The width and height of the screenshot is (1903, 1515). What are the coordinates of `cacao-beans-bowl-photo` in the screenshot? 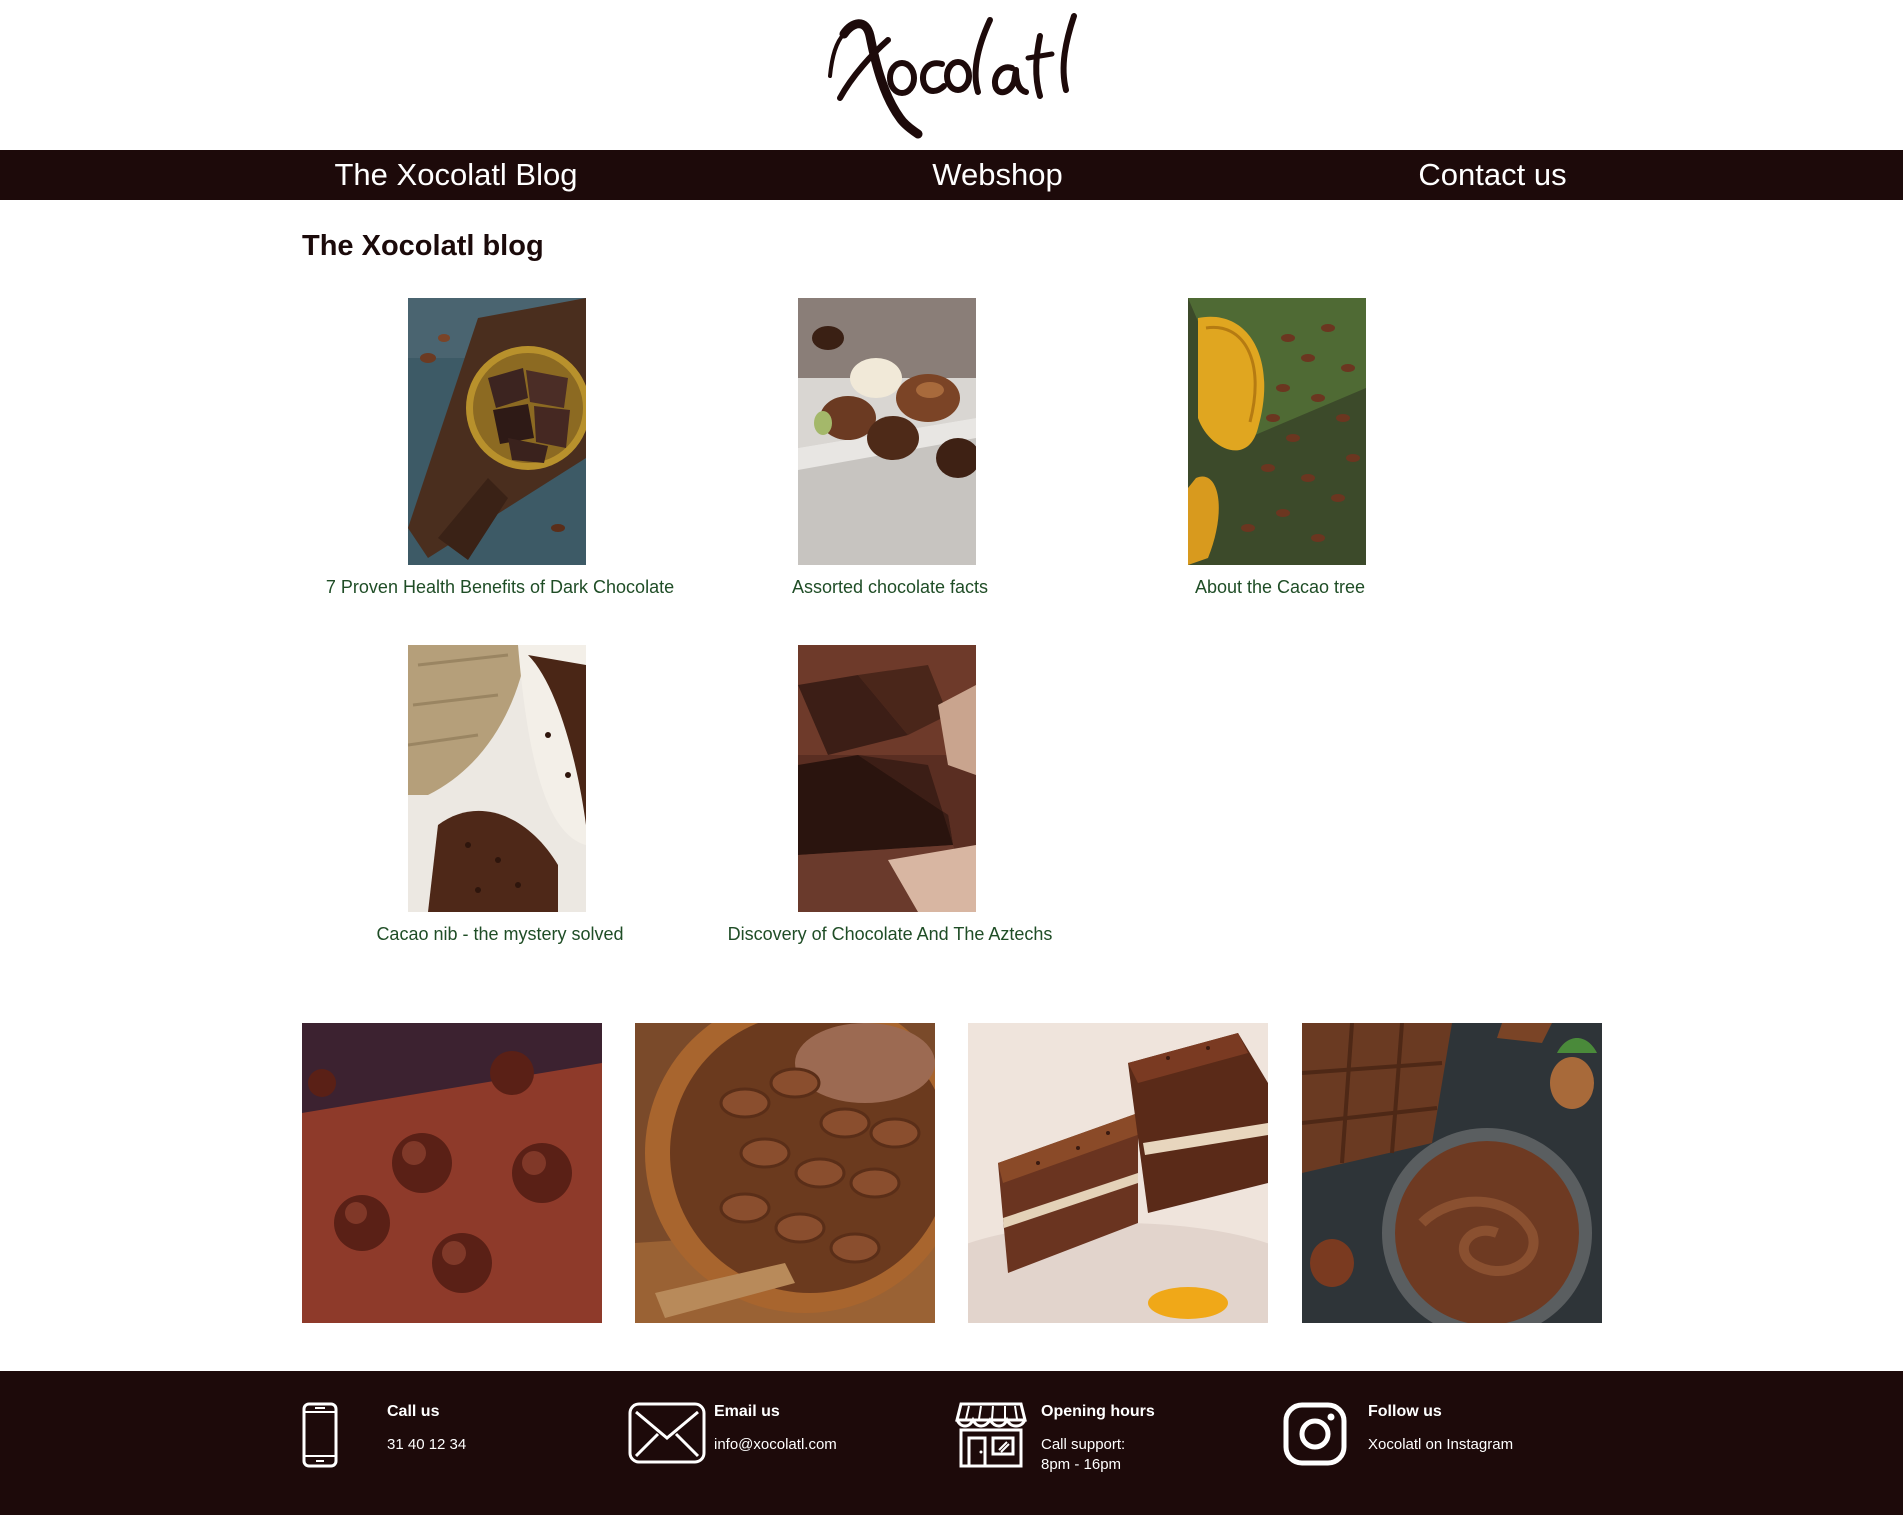 It's located at (785, 1173).